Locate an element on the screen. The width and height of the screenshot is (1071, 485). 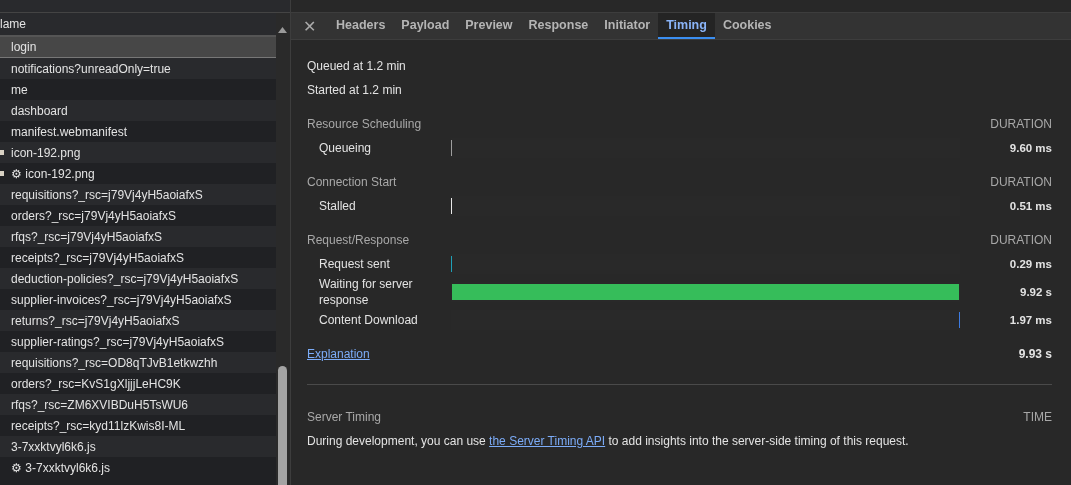
tab: Response is located at coordinates (558, 26).